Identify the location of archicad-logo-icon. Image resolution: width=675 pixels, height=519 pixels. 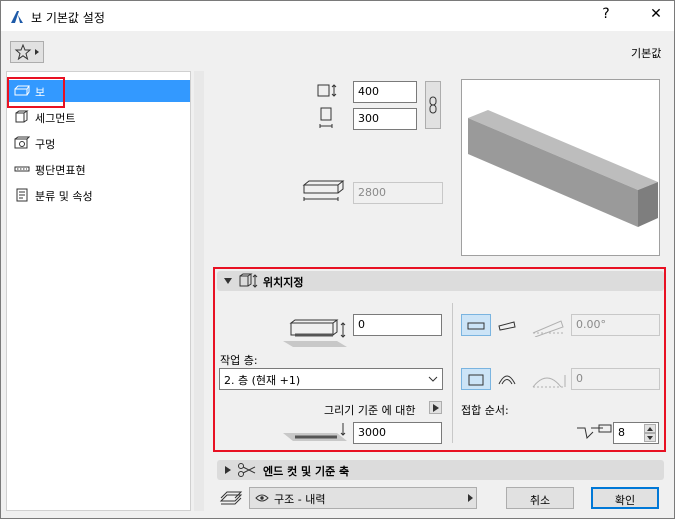
(17, 17).